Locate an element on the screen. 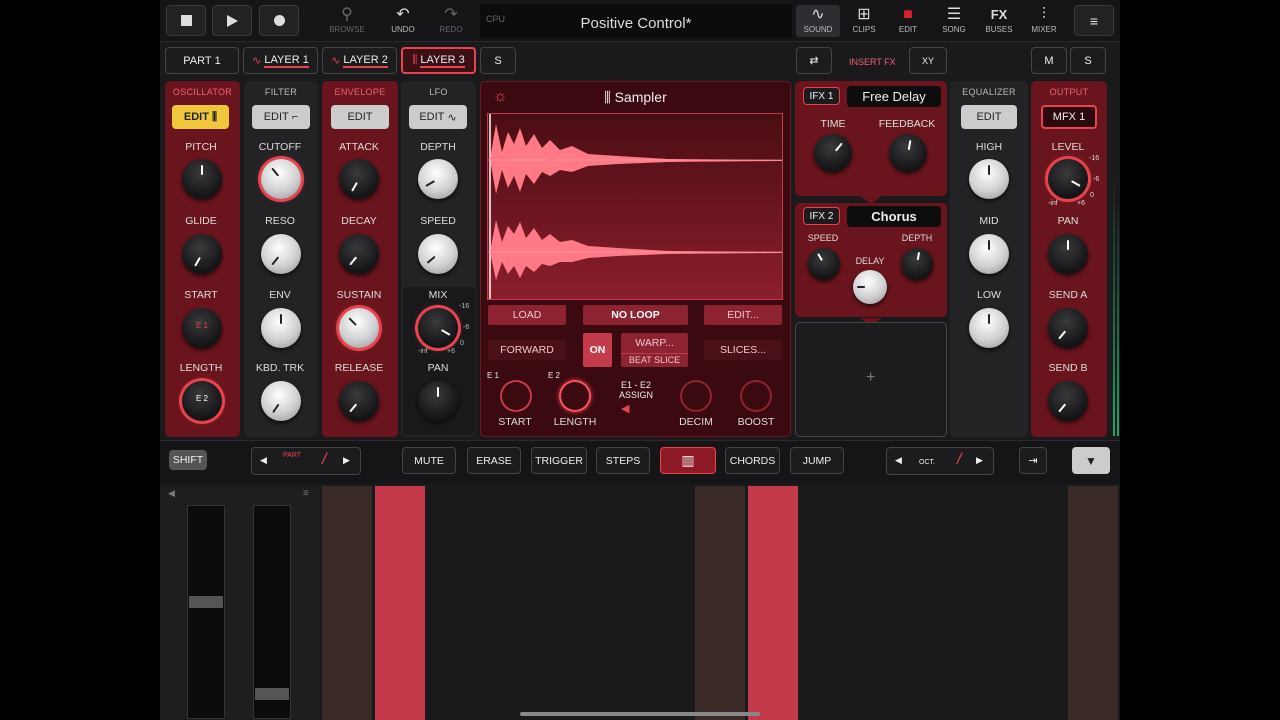 This screenshot has height=720, width=1280. ifx1-tag: IFX 1 is located at coordinates (821, 96).